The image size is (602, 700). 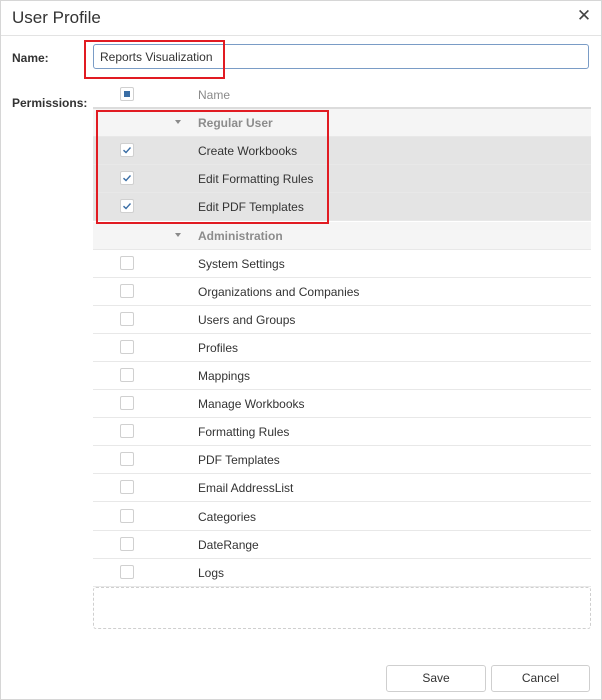 I want to click on permission-row: Email AddressList, so click(x=342, y=488).